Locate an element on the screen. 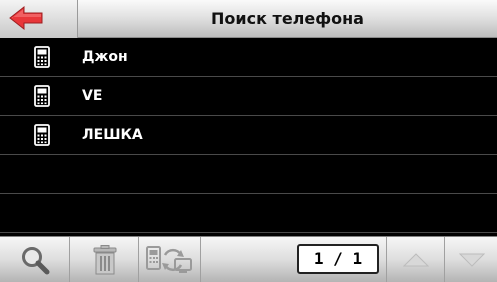 The height and width of the screenshot is (282, 497). page-indicator: 1 / 1 is located at coordinates (338, 259).